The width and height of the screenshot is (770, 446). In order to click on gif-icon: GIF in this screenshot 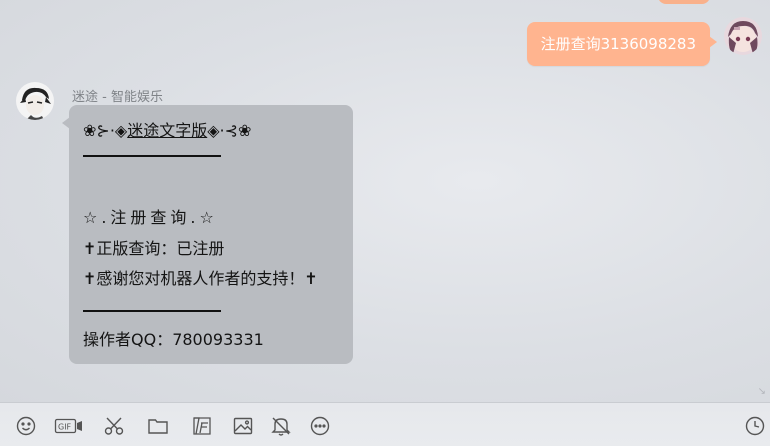, I will do `click(69, 426)`.